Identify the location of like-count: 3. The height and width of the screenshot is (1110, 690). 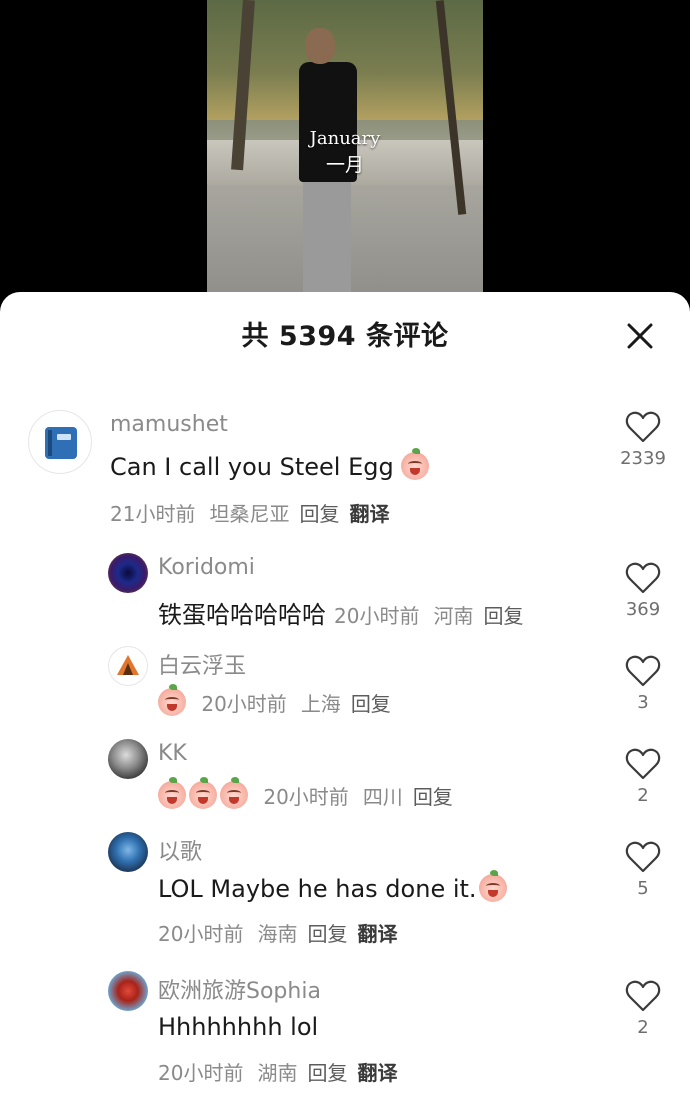
(643, 702).